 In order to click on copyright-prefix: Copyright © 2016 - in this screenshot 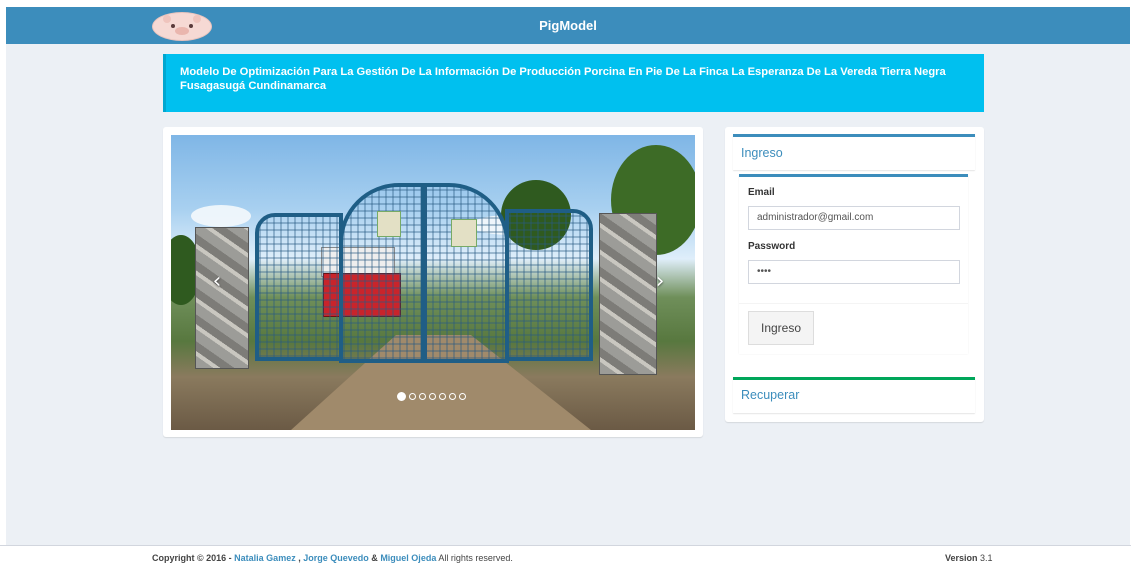, I will do `click(192, 558)`.